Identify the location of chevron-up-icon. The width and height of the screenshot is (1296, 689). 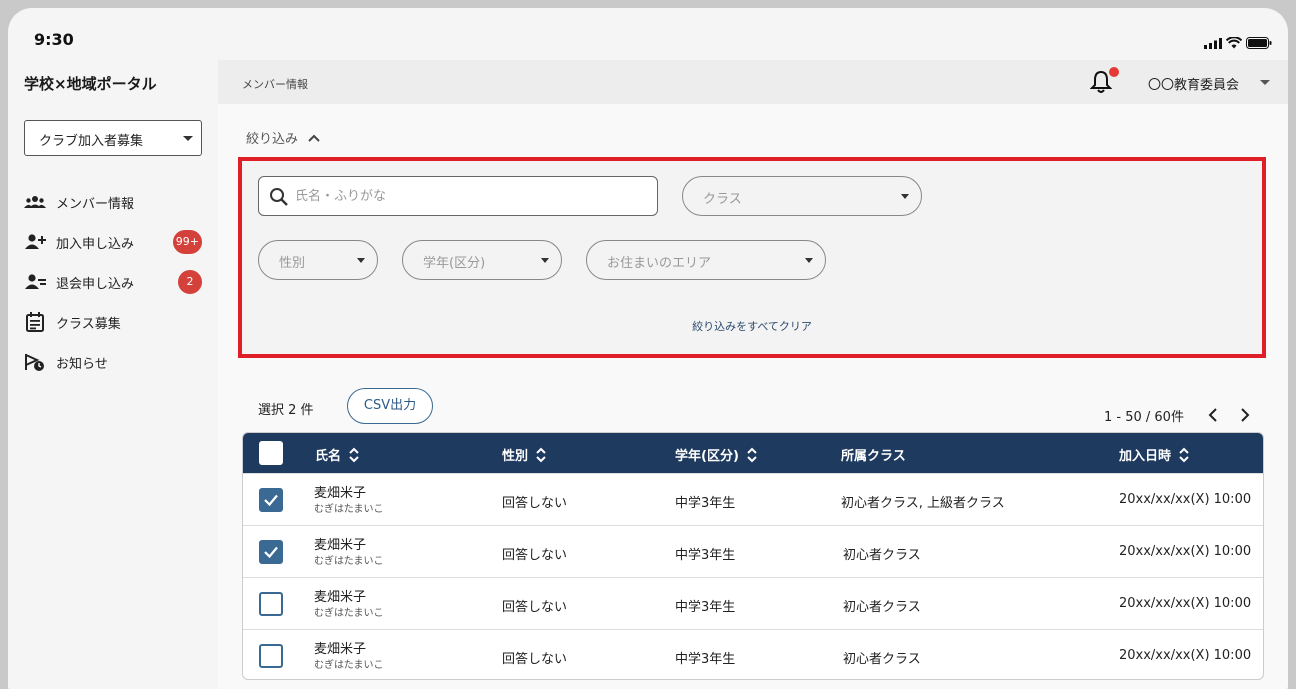
(314, 138).